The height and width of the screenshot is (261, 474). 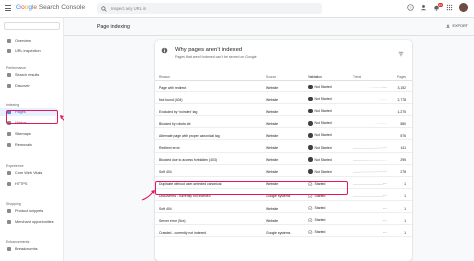 I want to click on hamburger-menu-icon, so click(x=8, y=8).